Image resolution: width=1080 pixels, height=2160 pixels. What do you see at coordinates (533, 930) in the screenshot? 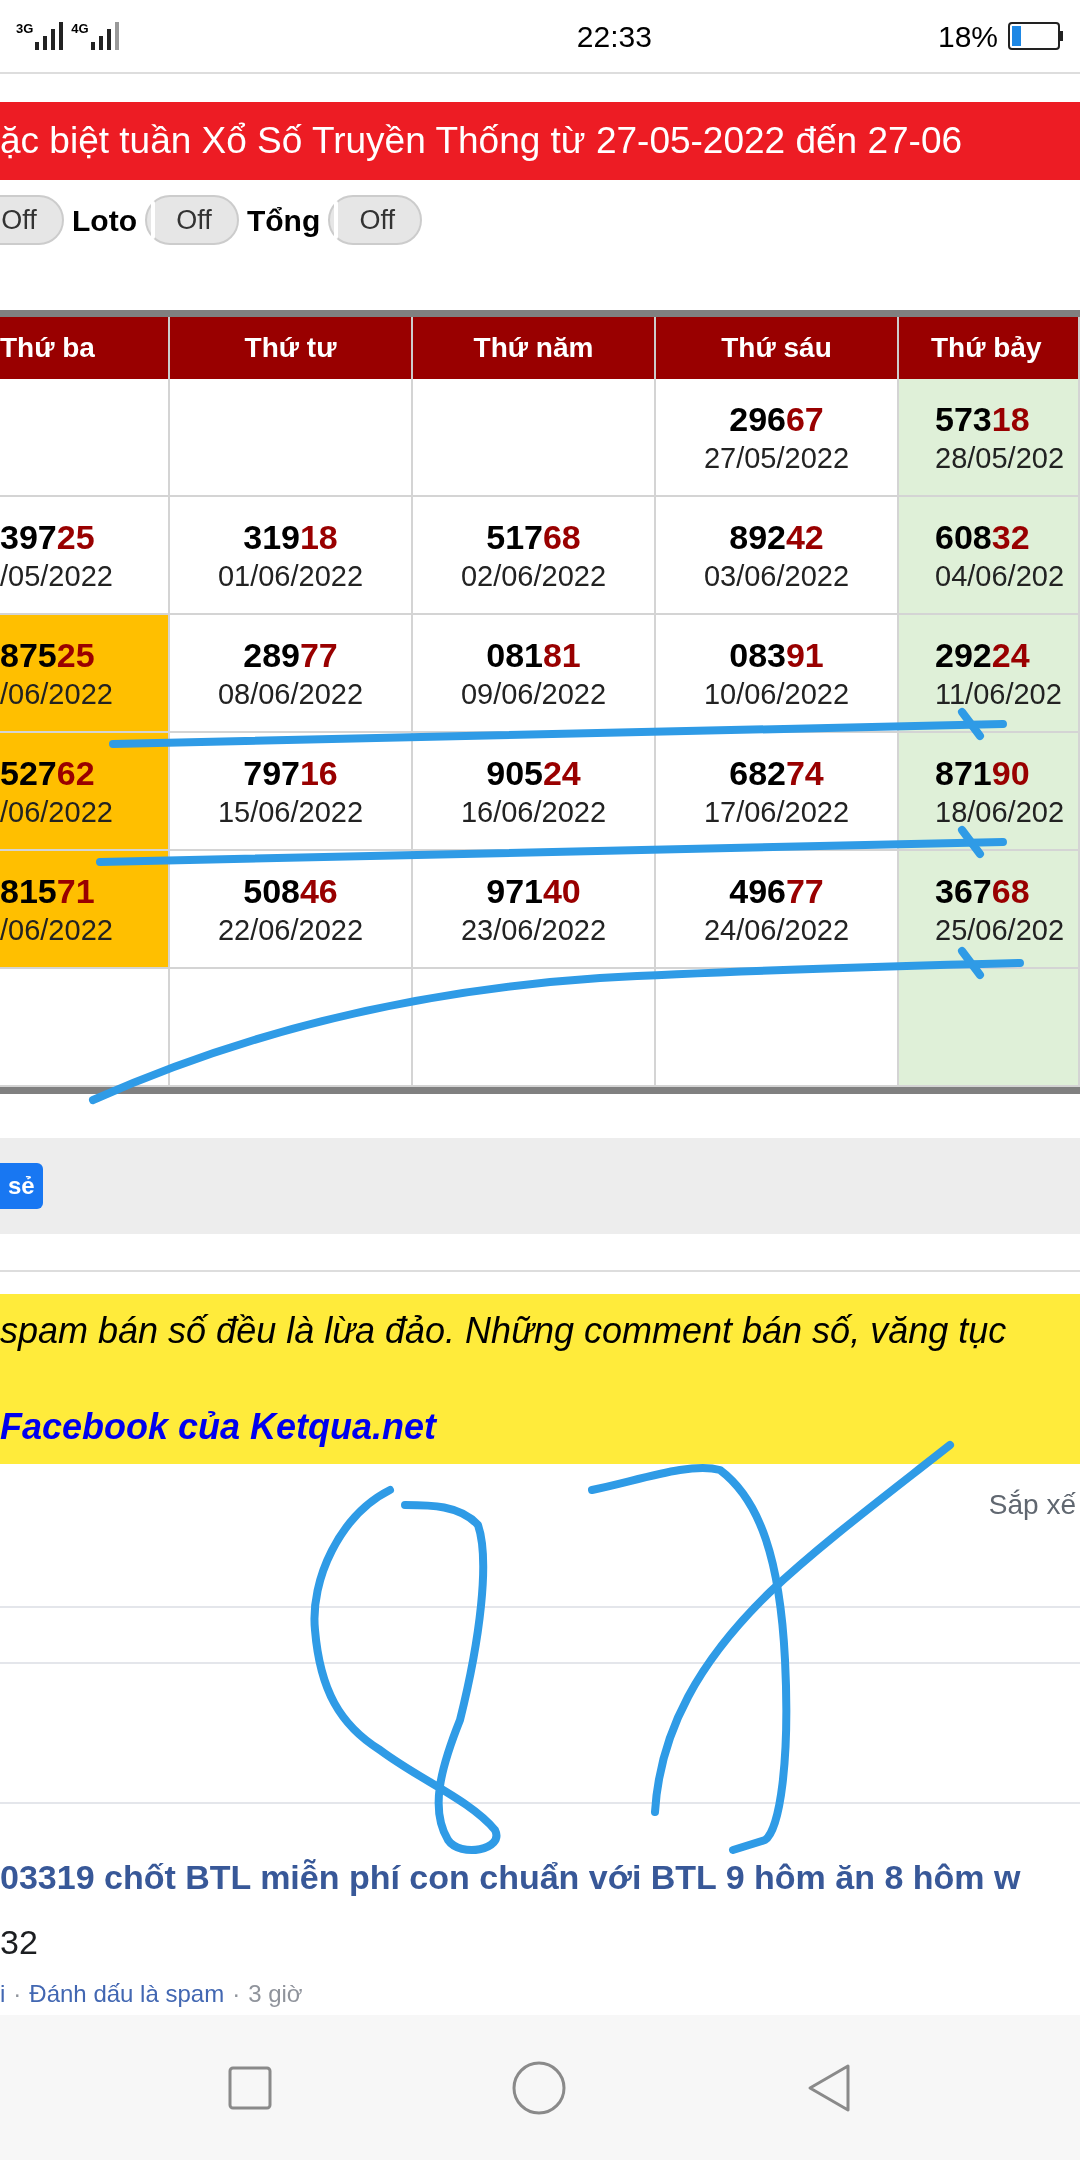
I see `draw-date: 23/06/2022` at bounding box center [533, 930].